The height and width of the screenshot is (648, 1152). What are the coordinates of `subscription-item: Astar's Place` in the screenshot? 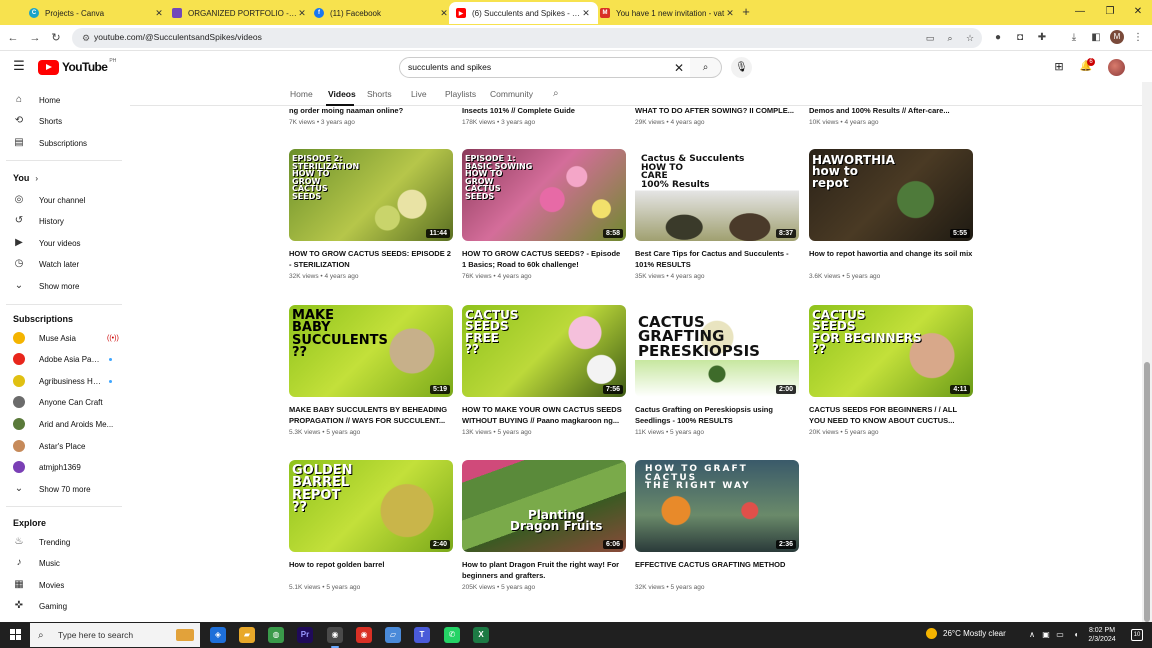 It's located at (63, 446).